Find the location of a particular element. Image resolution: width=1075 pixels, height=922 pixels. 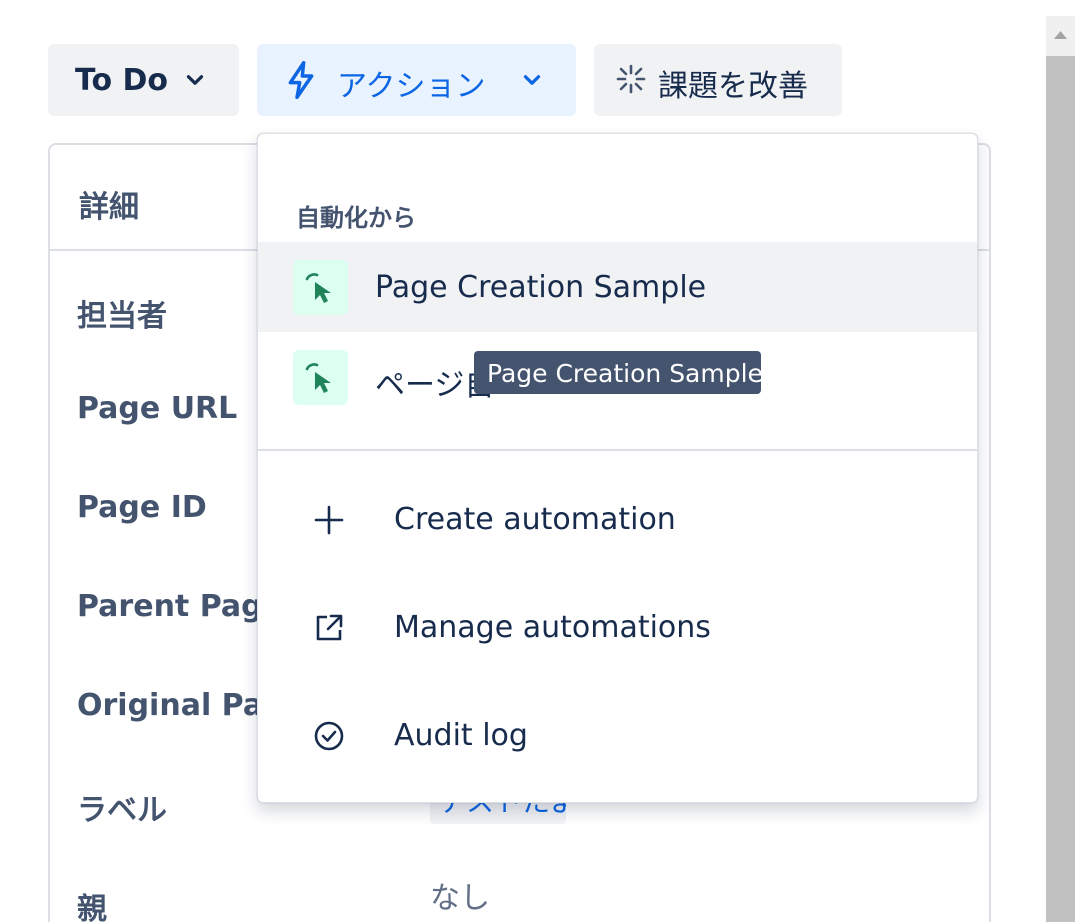

lightning-bolt-icon is located at coordinates (301, 83).